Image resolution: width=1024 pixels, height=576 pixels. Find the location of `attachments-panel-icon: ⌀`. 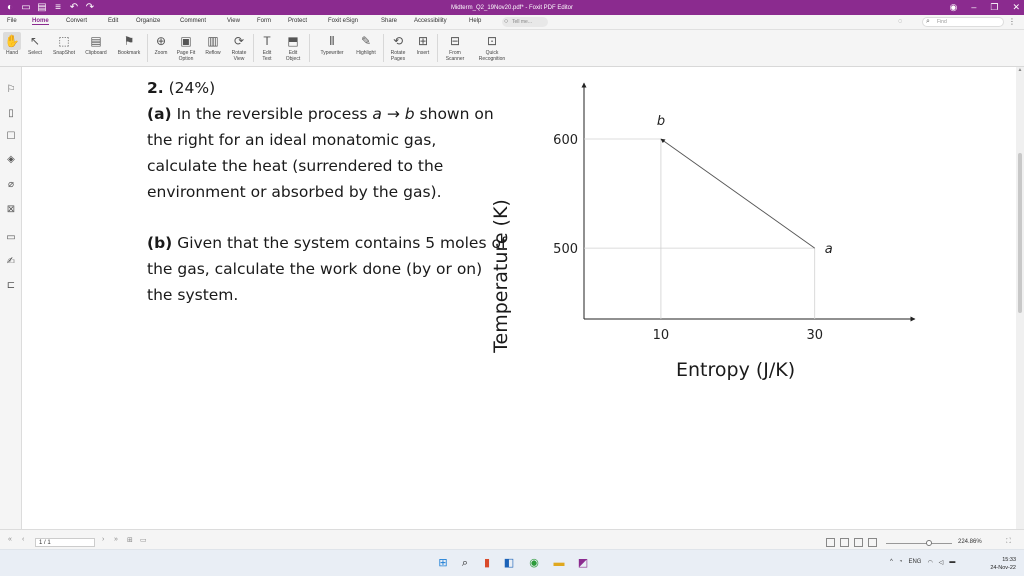

attachments-panel-icon: ⌀ is located at coordinates (11, 185).